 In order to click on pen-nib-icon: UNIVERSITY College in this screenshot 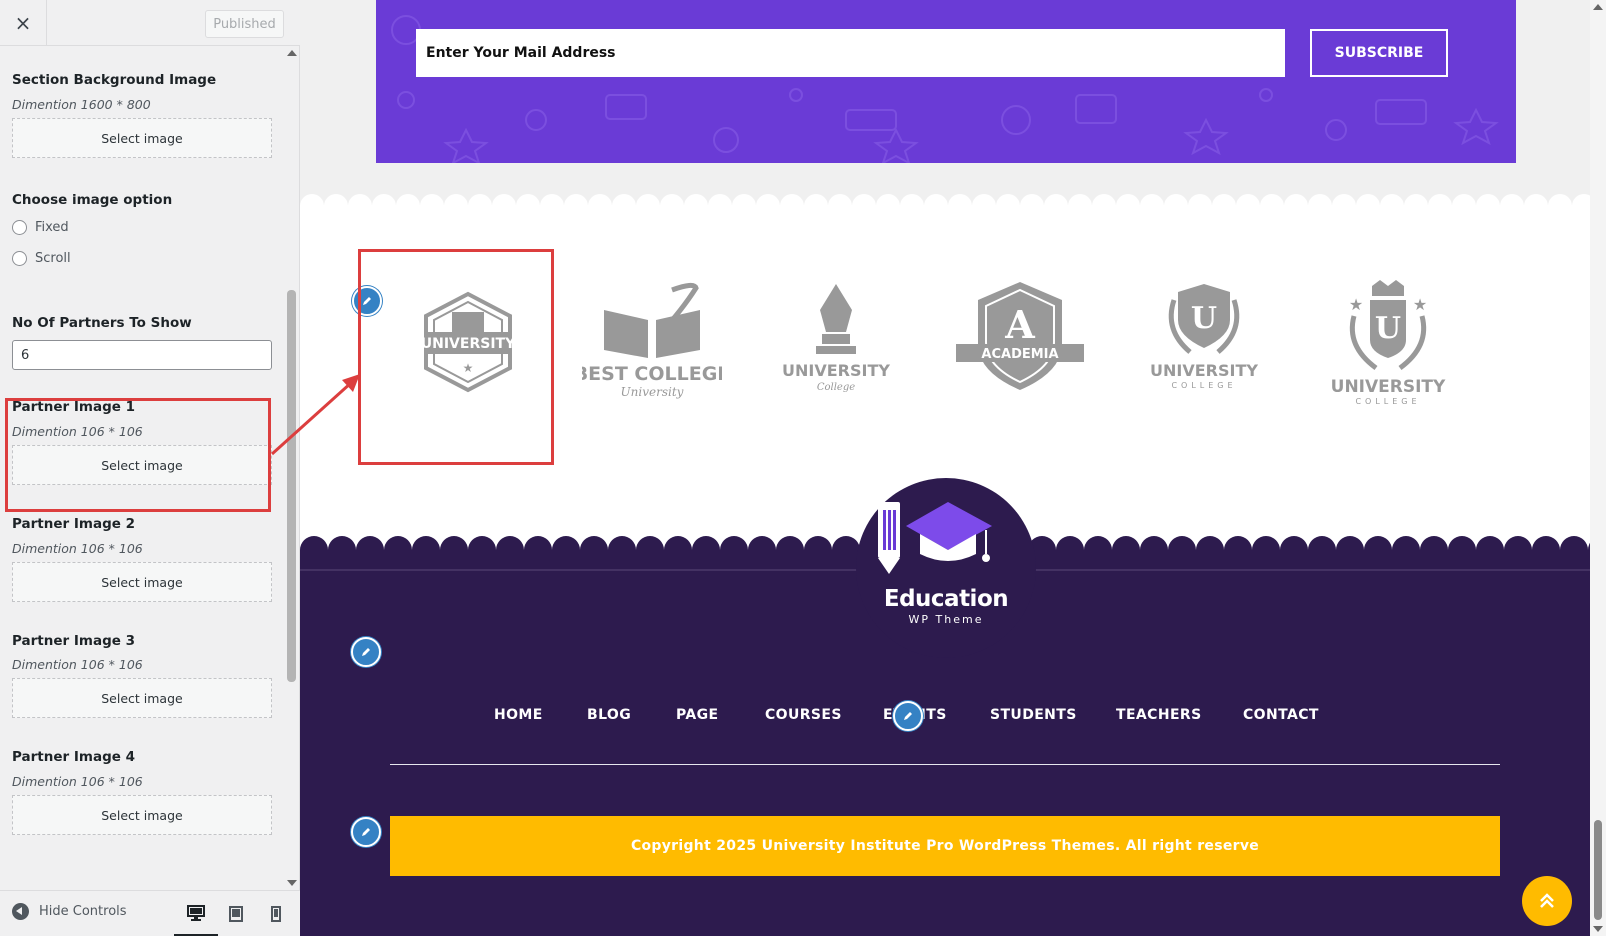, I will do `click(836, 338)`.